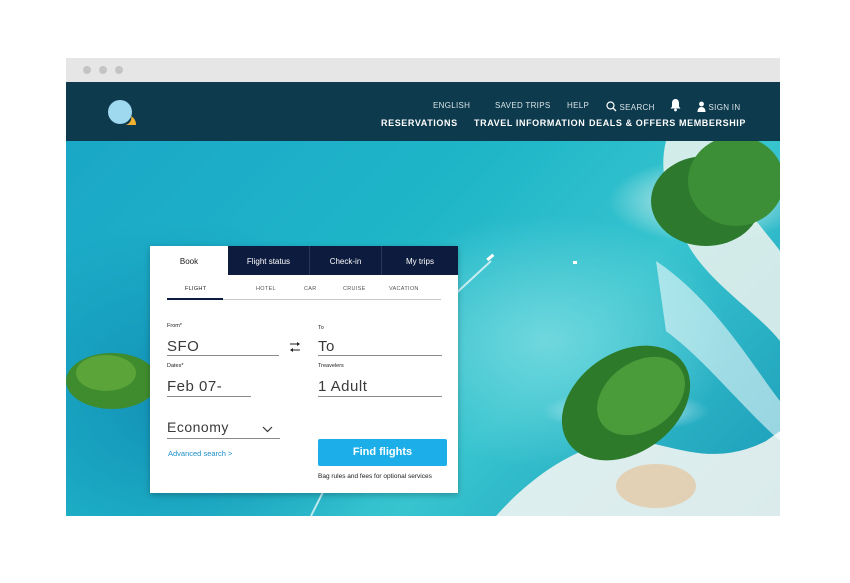 The image size is (850, 583). Describe the element at coordinates (529, 123) in the screenshot. I see `nav-travel-information: TRAVEL INFORMATION` at that location.